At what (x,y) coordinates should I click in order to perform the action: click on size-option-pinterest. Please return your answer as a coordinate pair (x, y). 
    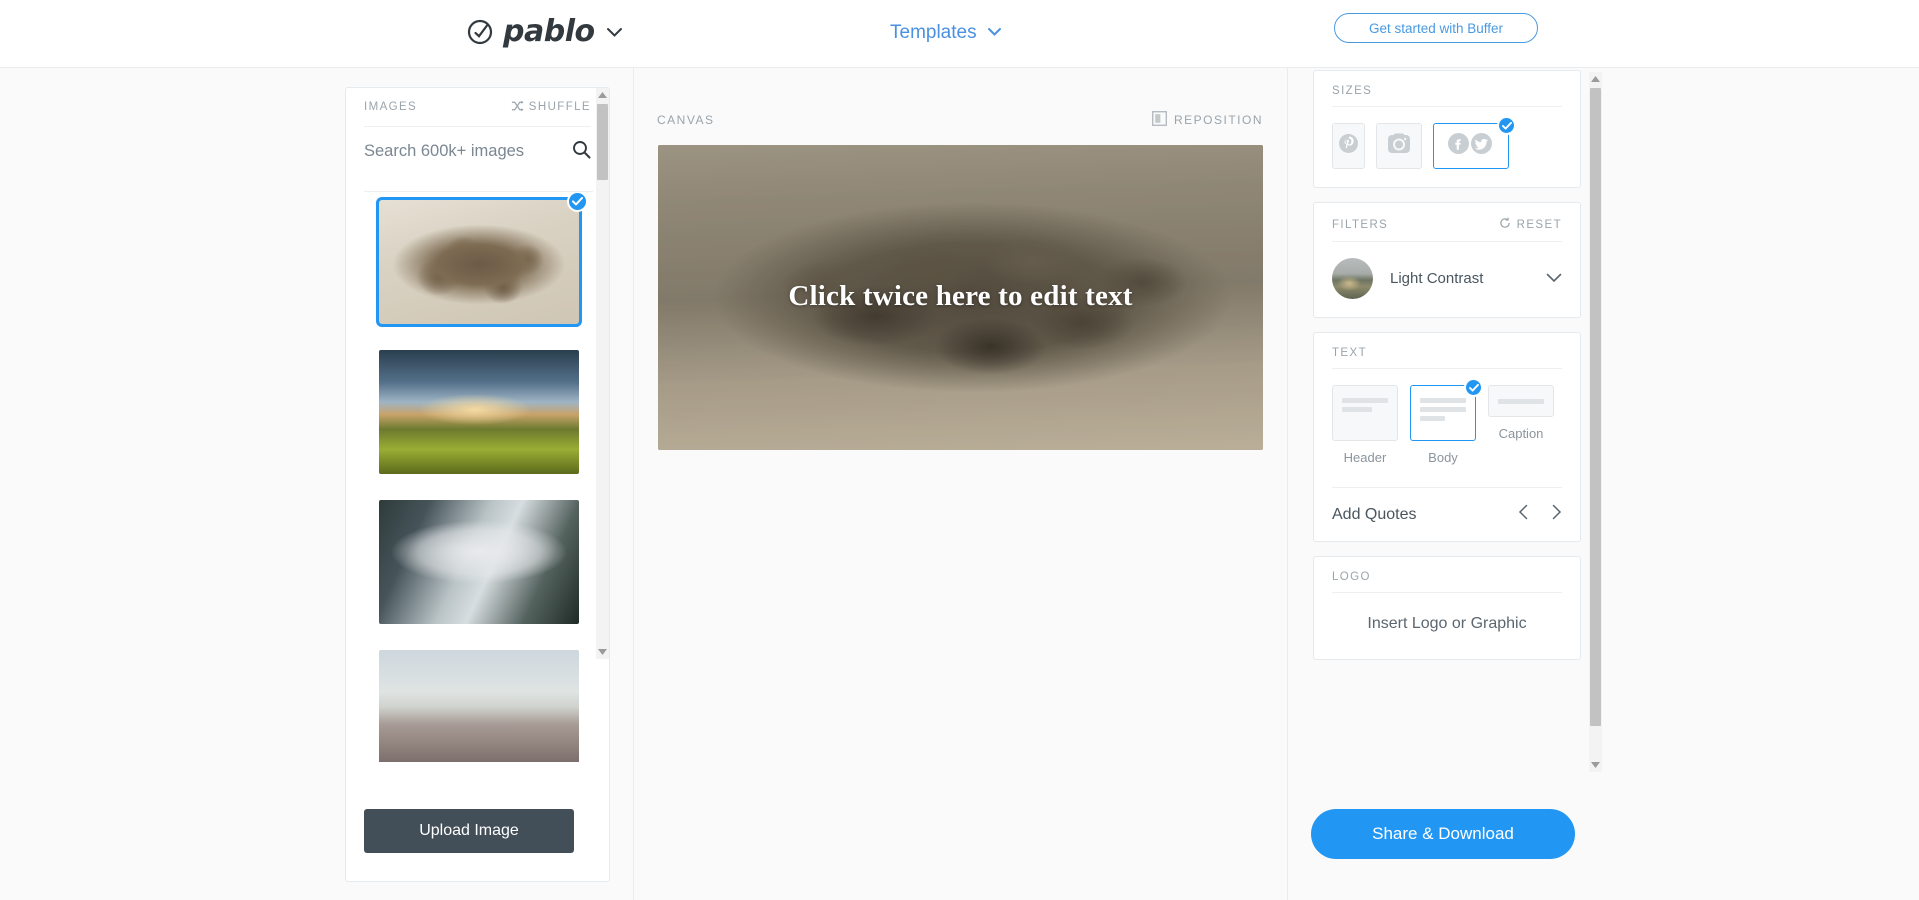
    Looking at the image, I should click on (1348, 146).